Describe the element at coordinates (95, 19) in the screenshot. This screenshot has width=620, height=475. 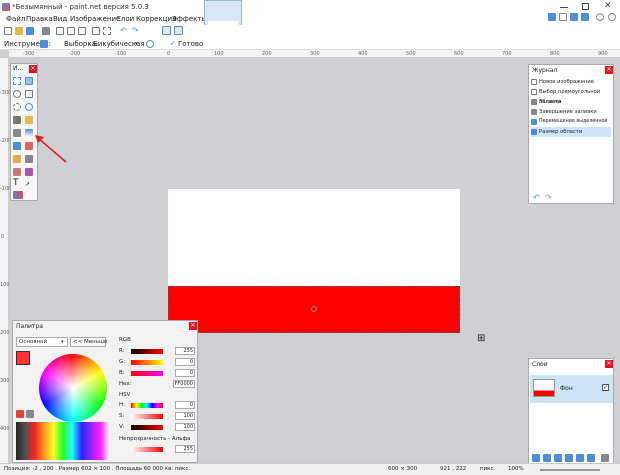
I see `menu-image: Изображение` at that location.